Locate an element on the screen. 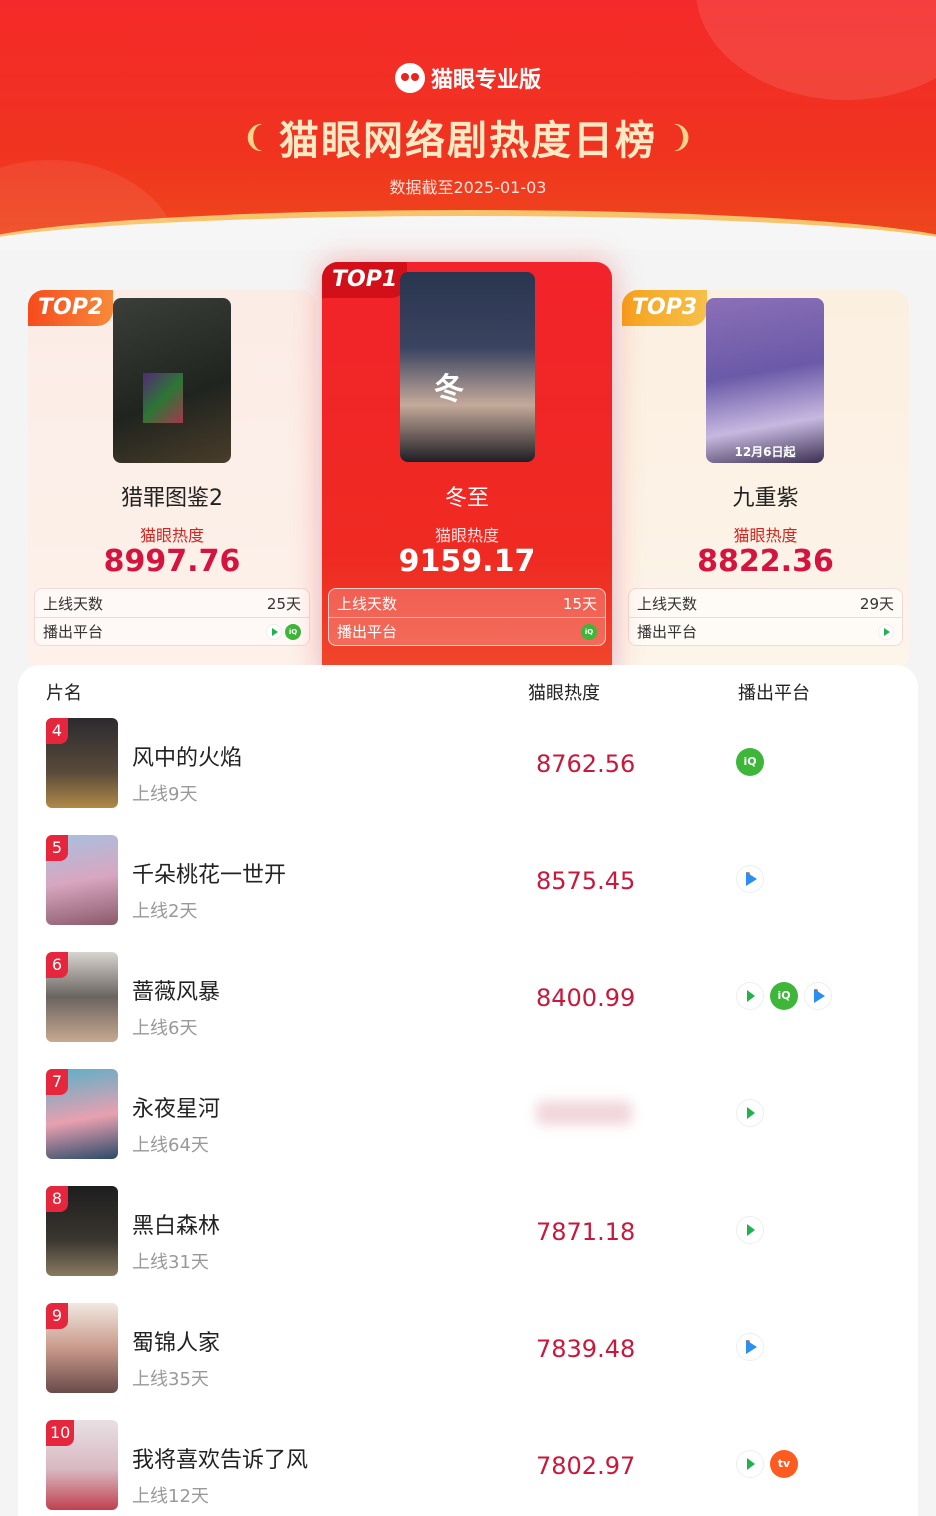  row-poster: 5 is located at coordinates (82, 880).